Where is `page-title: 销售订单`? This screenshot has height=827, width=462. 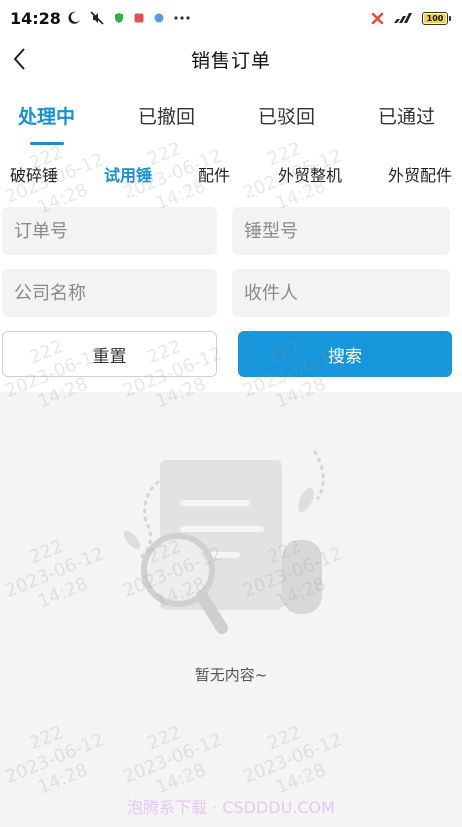 page-title: 销售订单 is located at coordinates (230, 60).